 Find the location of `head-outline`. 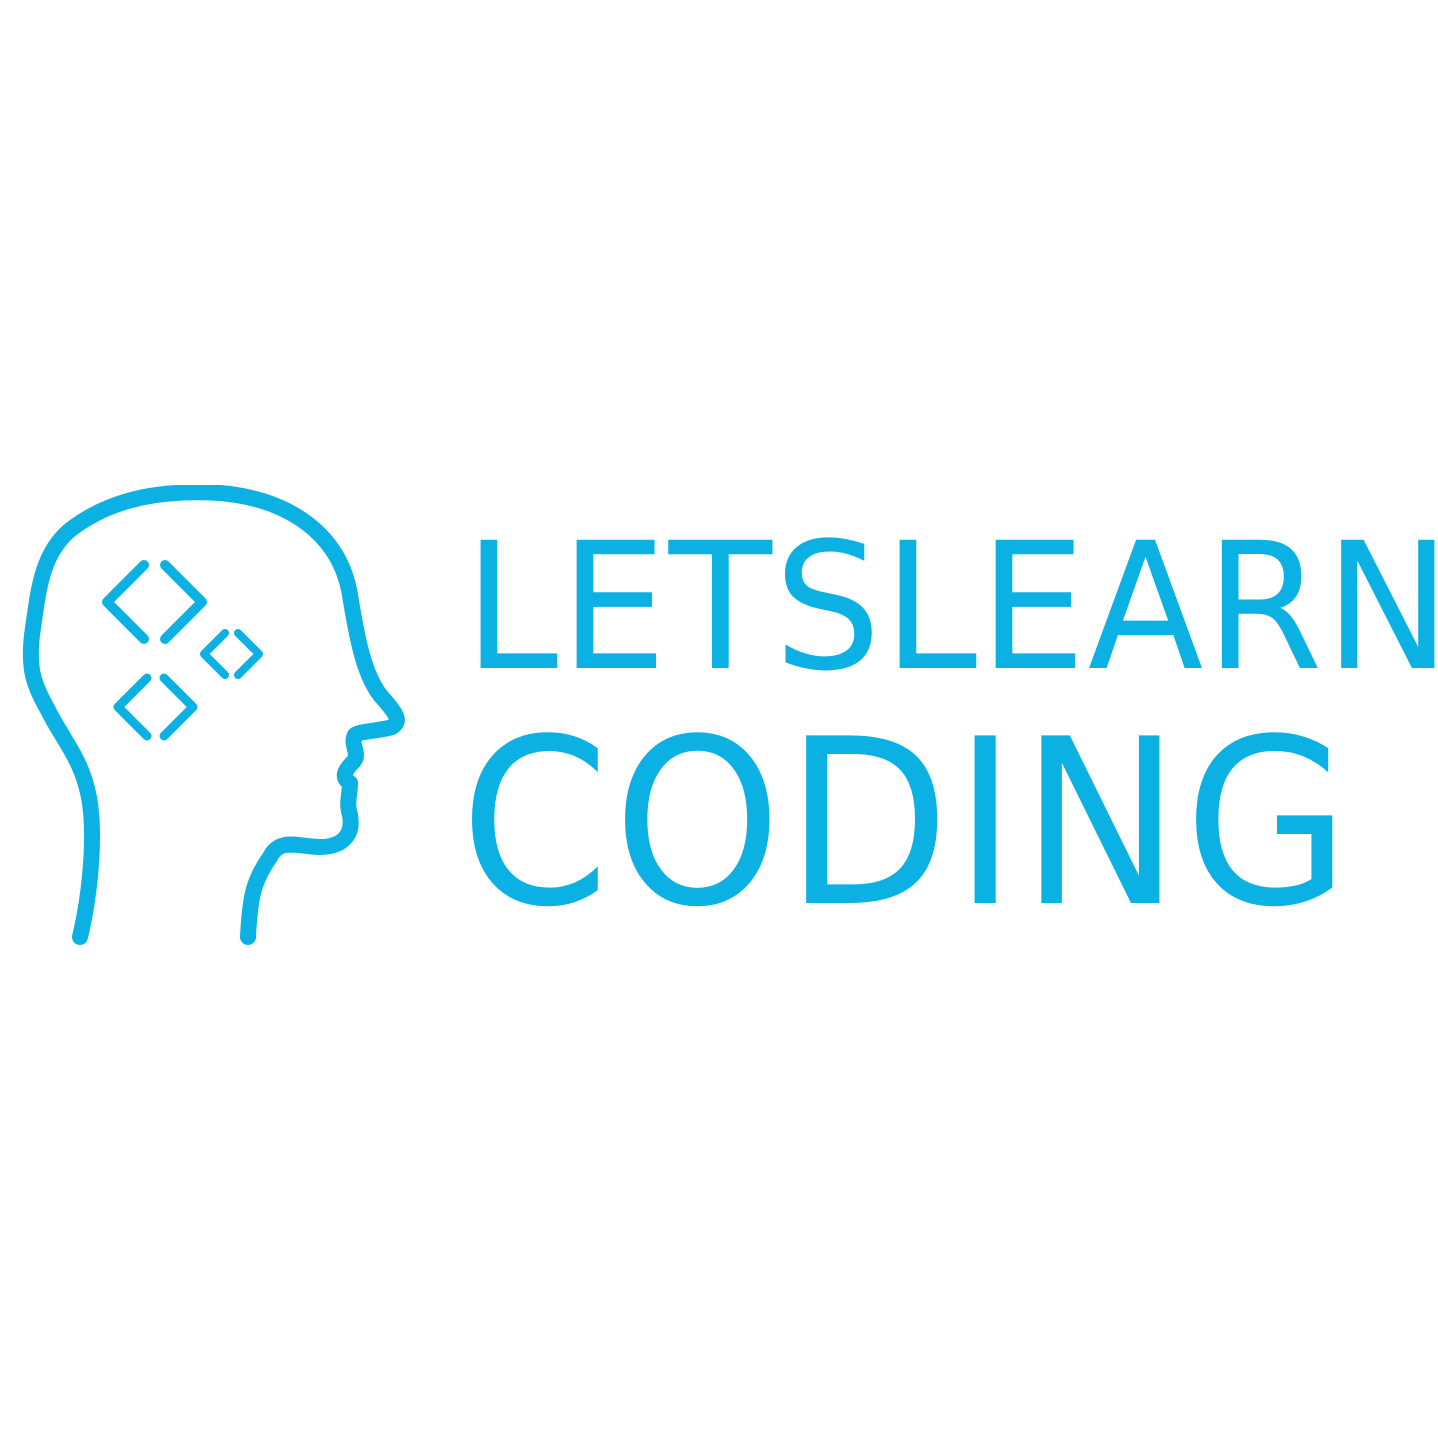

head-outline is located at coordinates (213, 715).